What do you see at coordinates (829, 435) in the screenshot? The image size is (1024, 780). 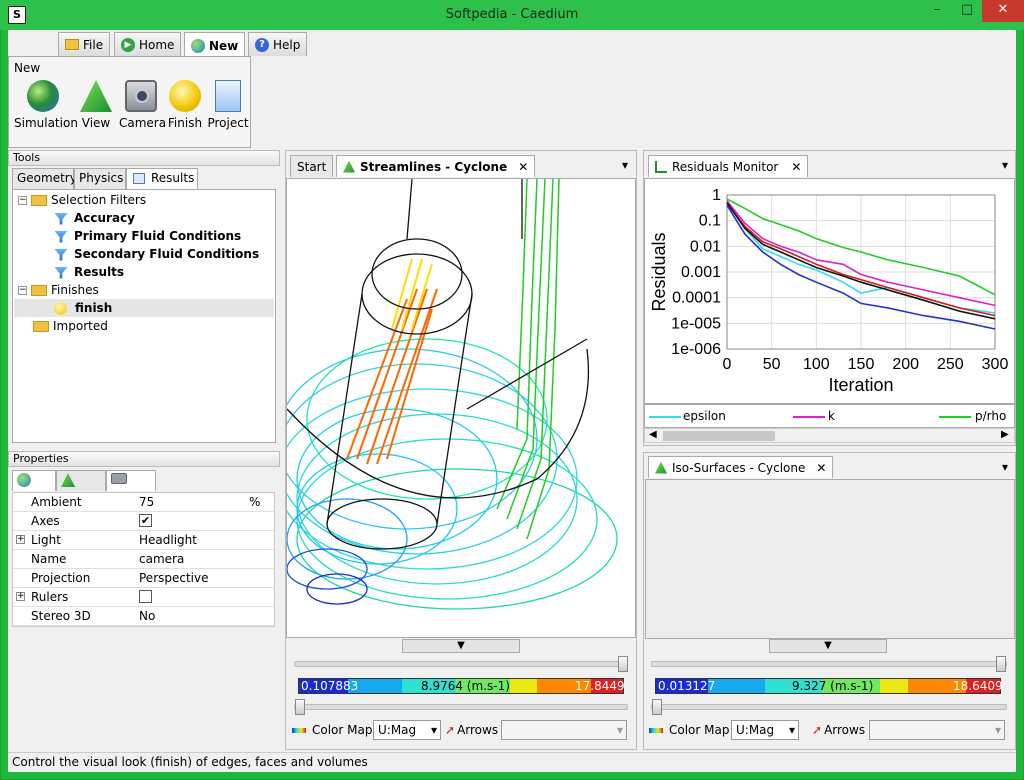 I see `legend-scrollbar: ◀ ▶` at bounding box center [829, 435].